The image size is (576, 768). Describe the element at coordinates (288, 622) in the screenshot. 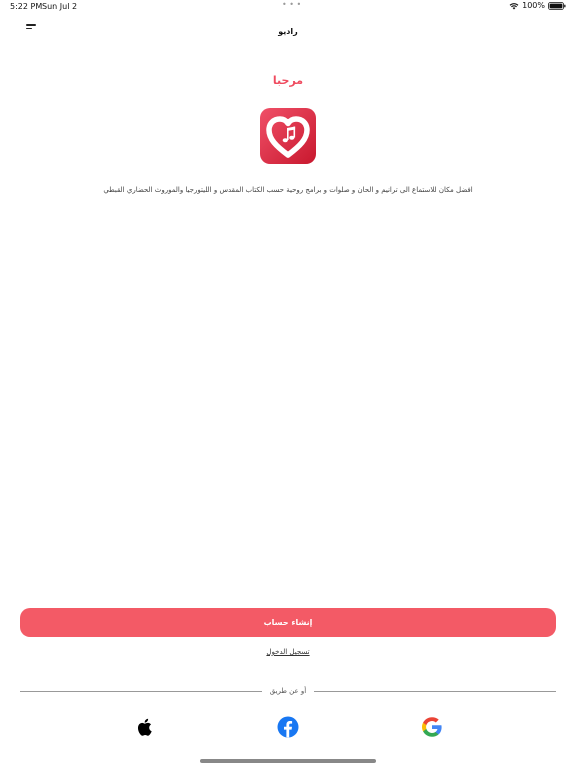

I see `create-account-button: إنشاء حساب` at that location.